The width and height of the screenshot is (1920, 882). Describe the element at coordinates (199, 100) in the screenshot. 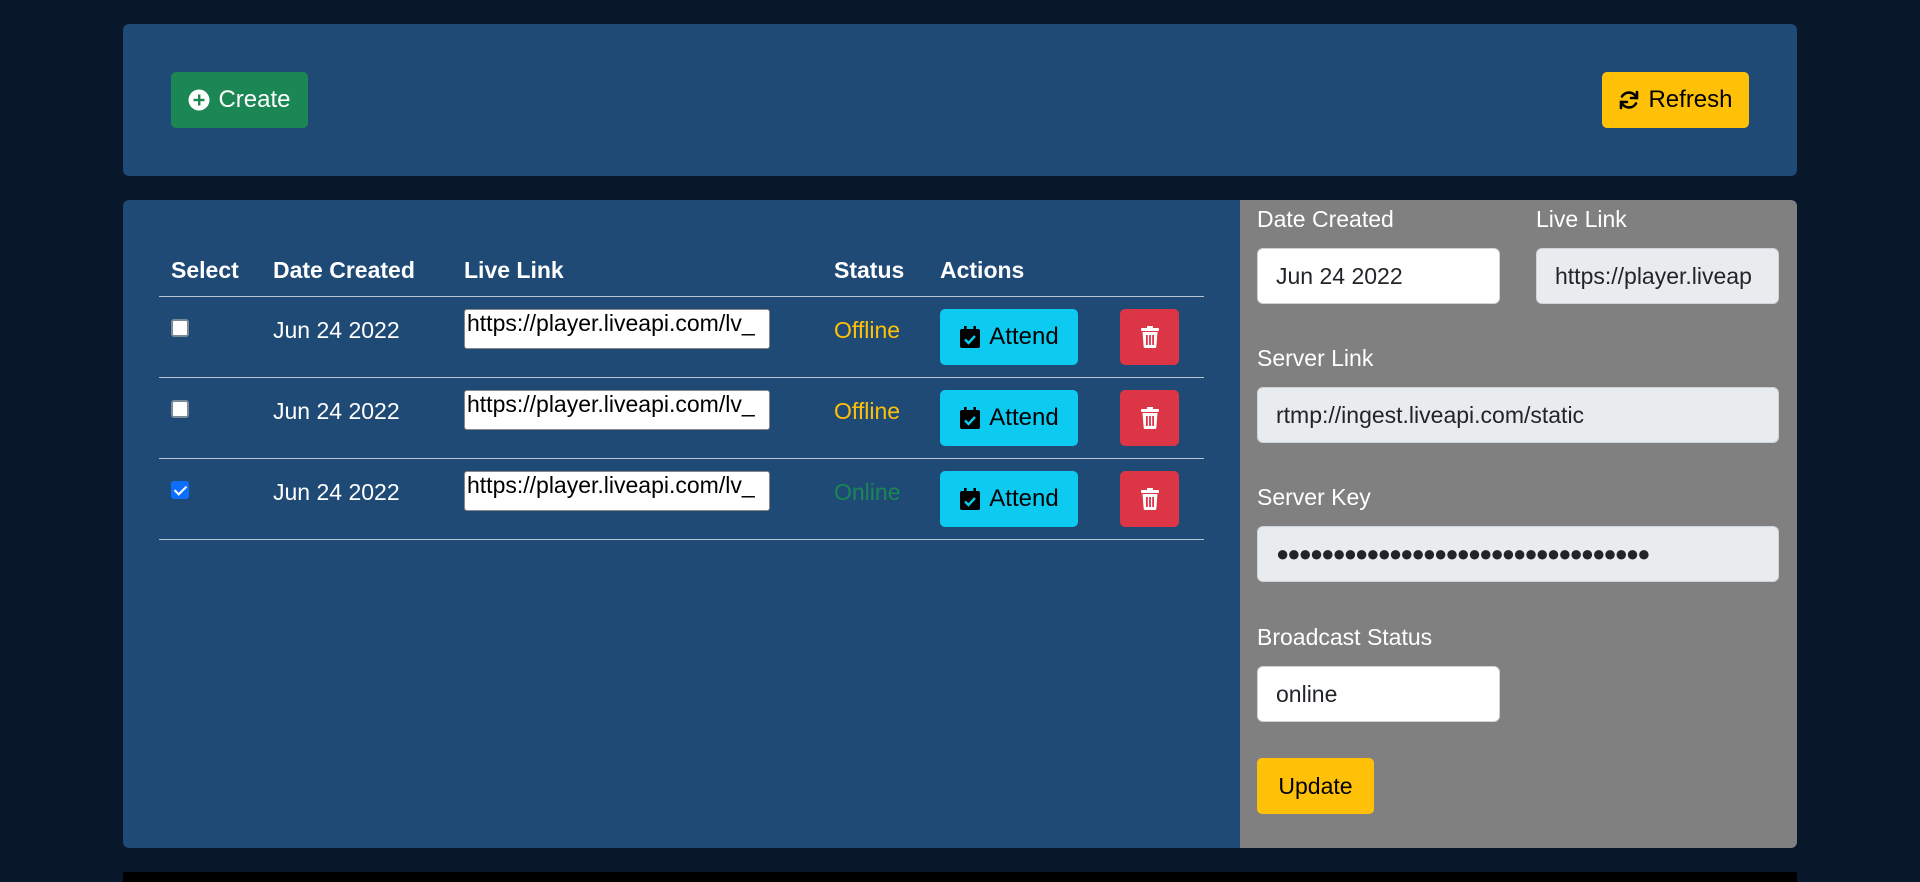

I see `plus-circle-icon` at that location.